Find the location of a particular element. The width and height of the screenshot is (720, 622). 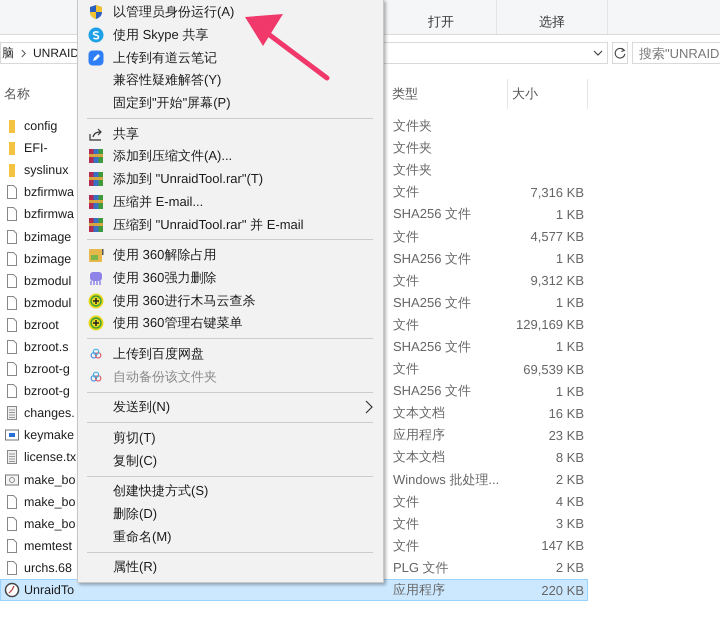

file-name: config is located at coordinates (41, 126).